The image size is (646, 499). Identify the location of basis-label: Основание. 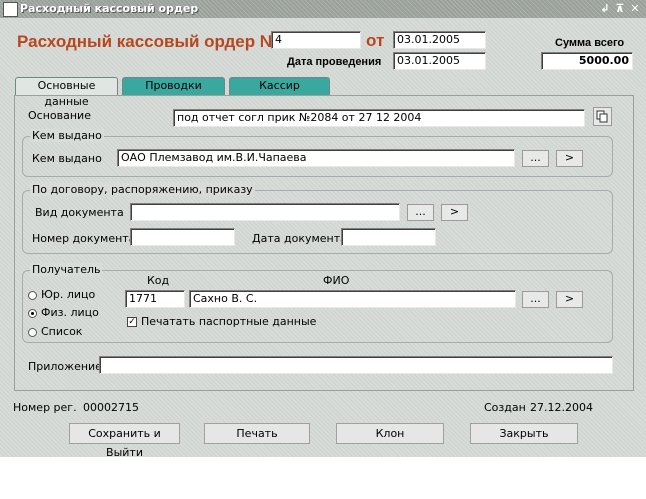
(59, 115).